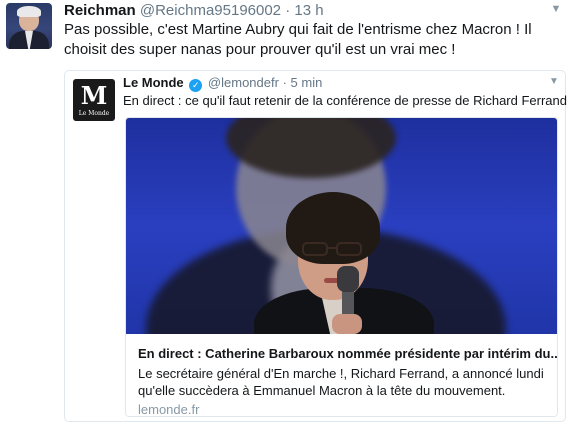 Image resolution: width=573 pixels, height=425 pixels. Describe the element at coordinates (243, 82) in the screenshot. I see `quoted-author-handle: @lemondefr` at that location.